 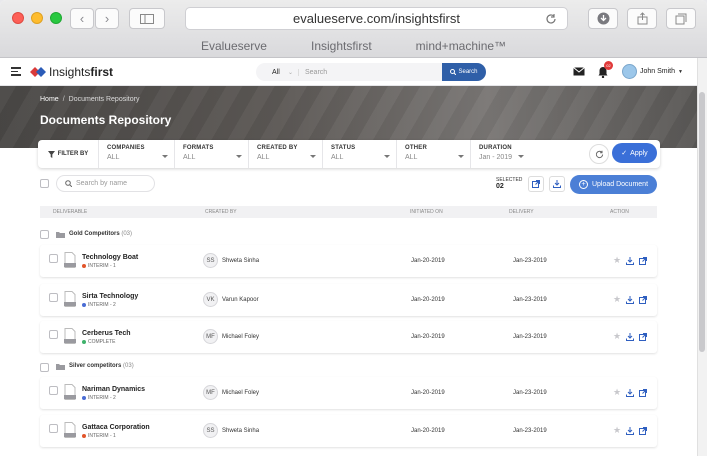 I want to click on doc-search-input: Search by name, so click(x=105, y=183).